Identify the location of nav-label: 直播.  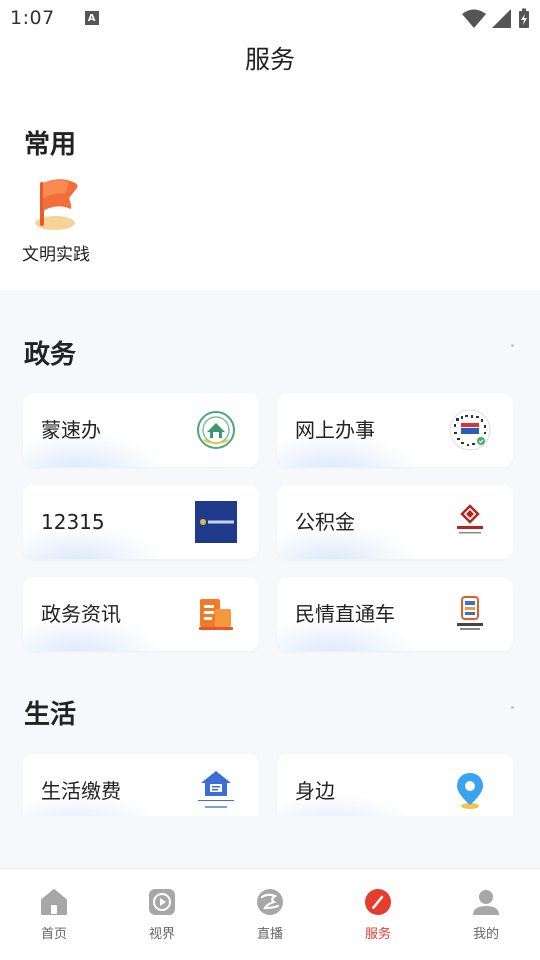
(269, 934).